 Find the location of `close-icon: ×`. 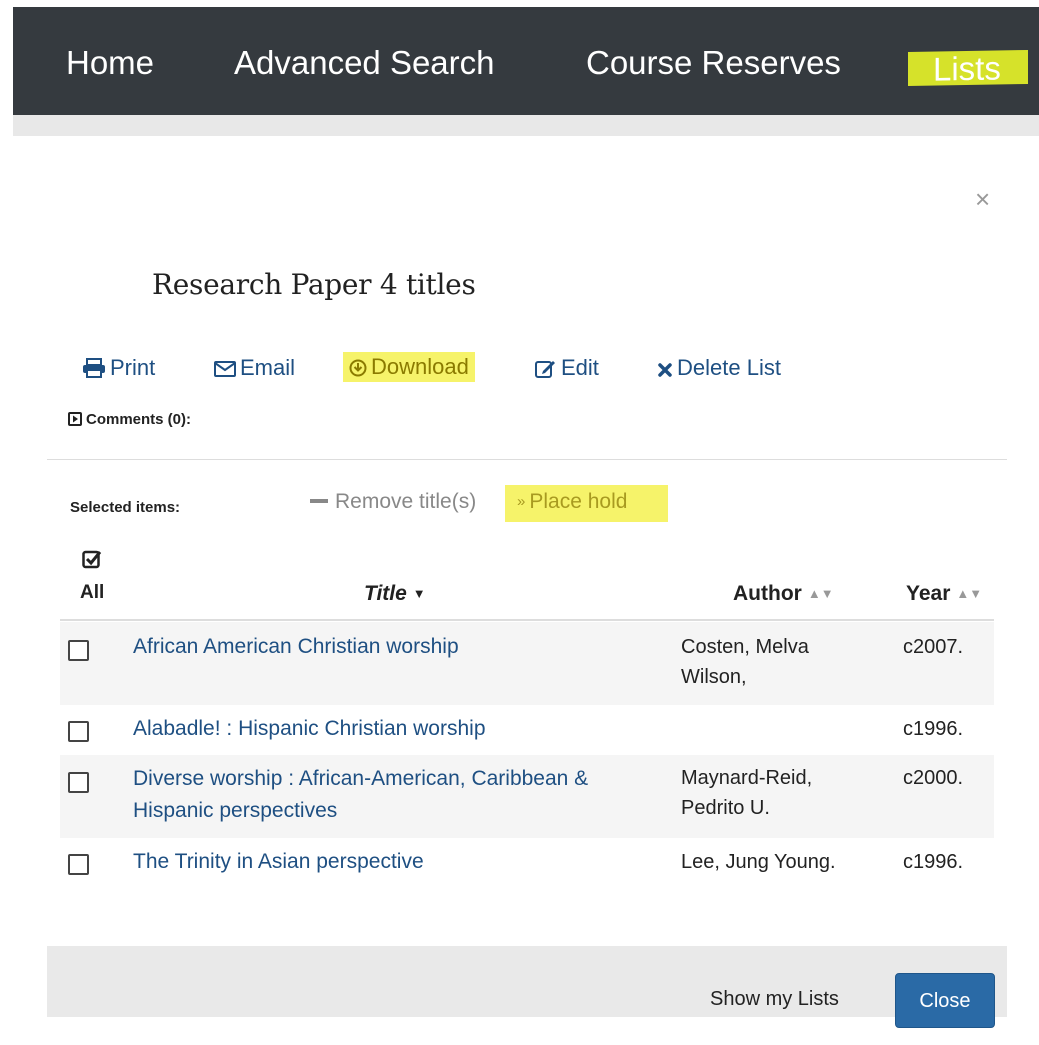

close-icon: × is located at coordinates (982, 199).